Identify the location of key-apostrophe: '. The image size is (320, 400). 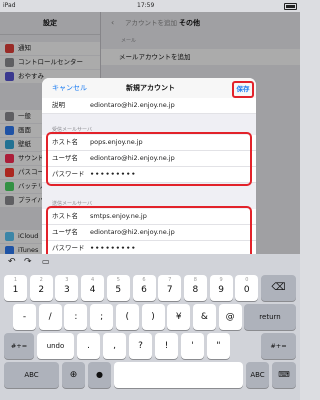
(192, 346).